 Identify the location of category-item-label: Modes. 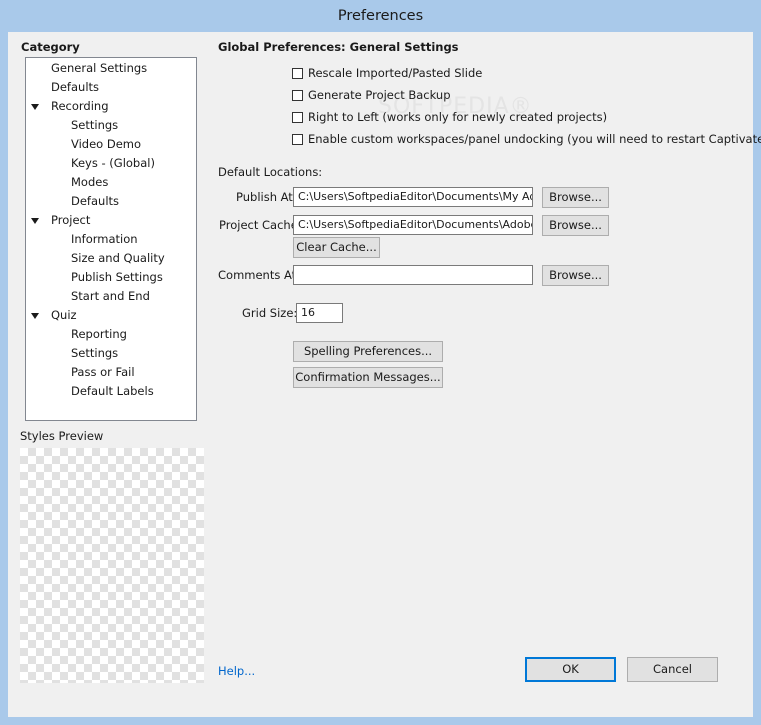
(90, 182).